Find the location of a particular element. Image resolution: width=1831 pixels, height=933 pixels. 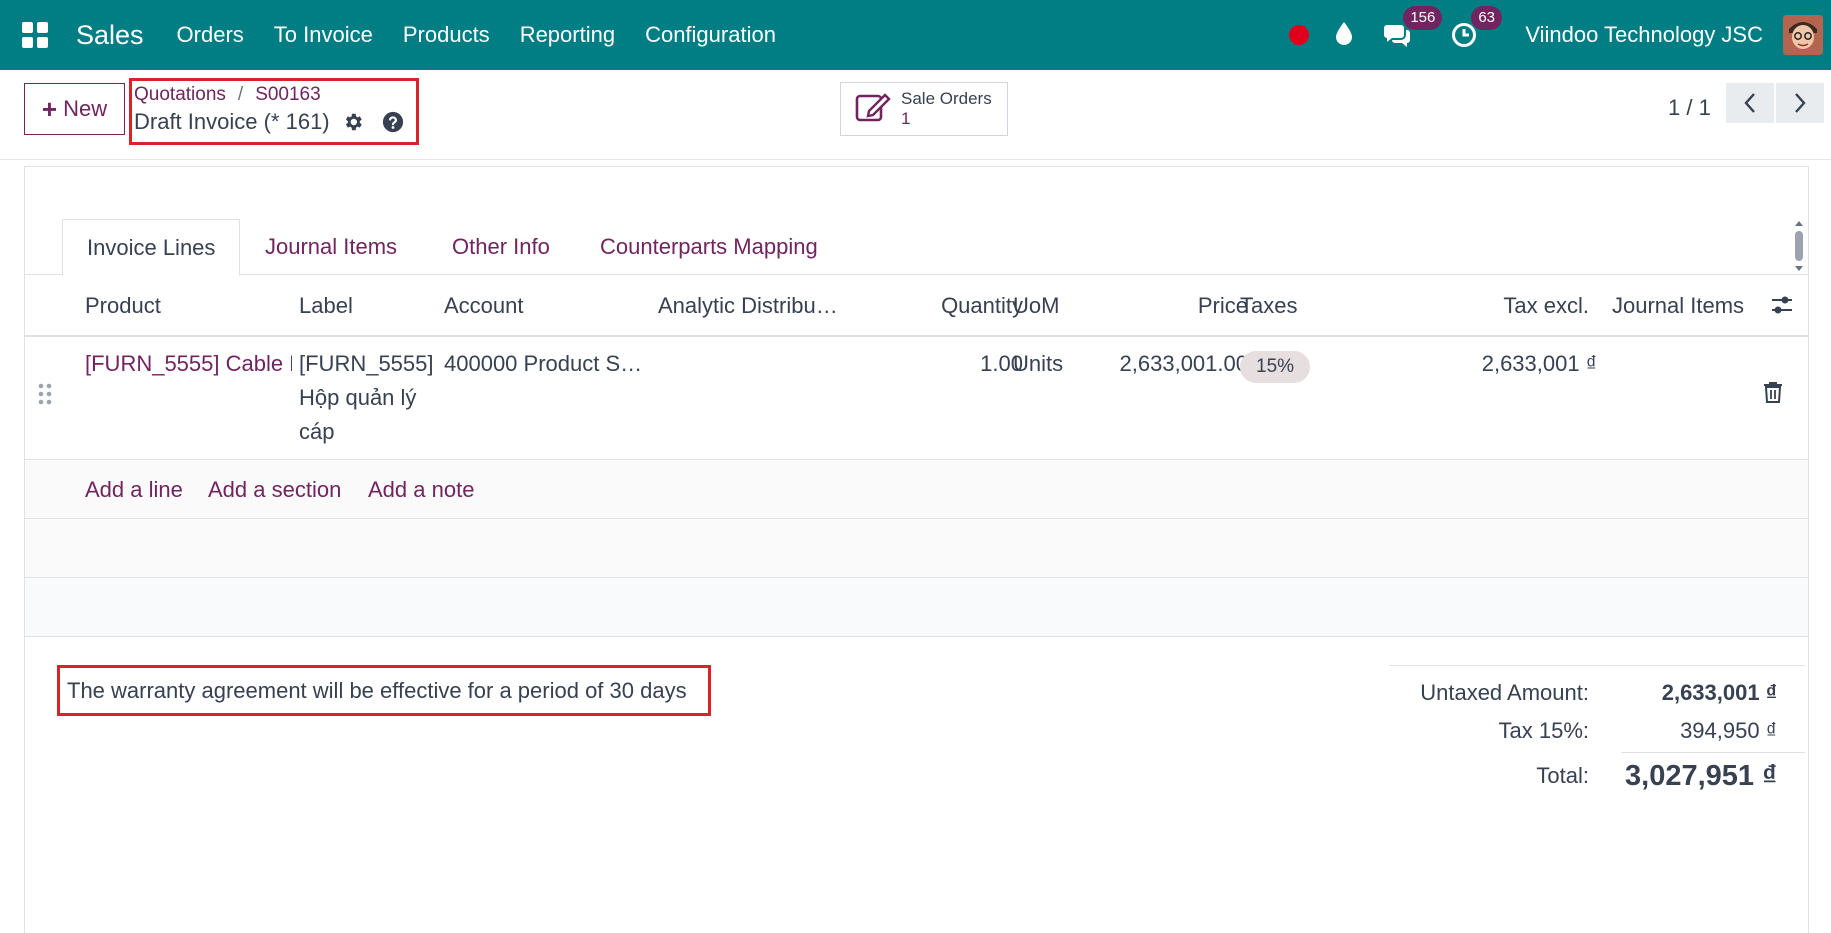

app-brand: Sales is located at coordinates (110, 35).